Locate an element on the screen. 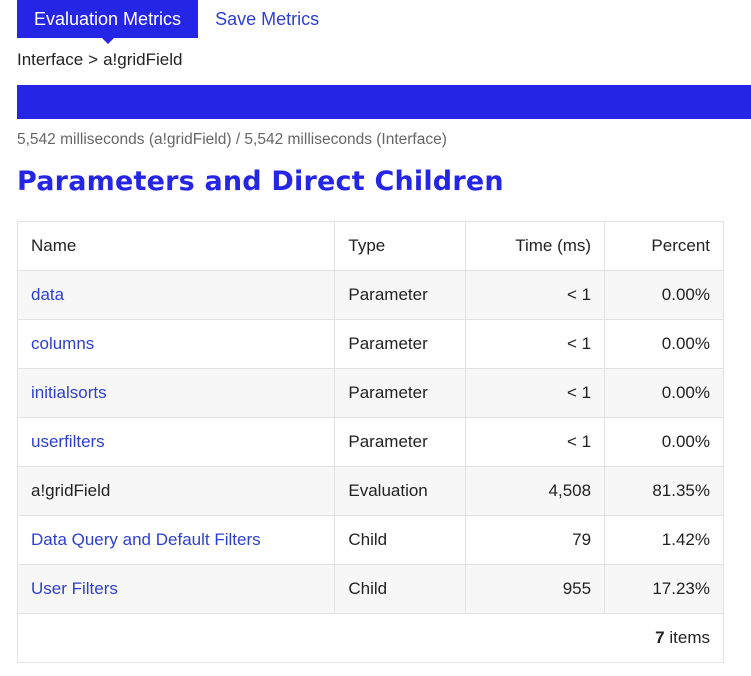  row-name-cell: Data Query and Default Filters is located at coordinates (176, 540).